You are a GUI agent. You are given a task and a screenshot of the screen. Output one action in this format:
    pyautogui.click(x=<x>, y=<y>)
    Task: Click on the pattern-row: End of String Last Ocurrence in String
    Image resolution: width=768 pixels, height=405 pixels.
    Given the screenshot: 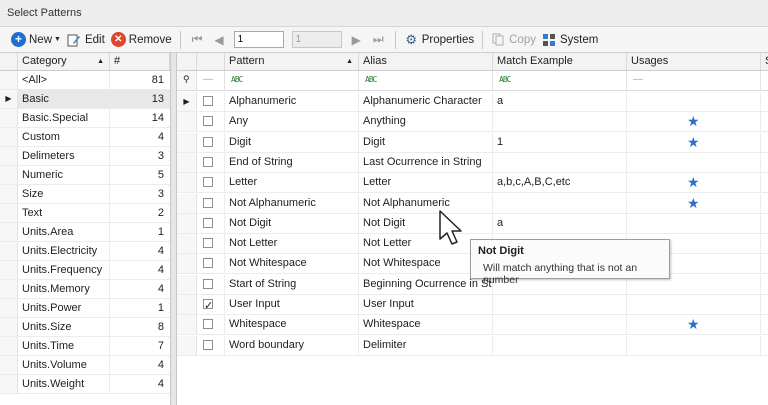 What is the action you would take?
    pyautogui.click(x=472, y=162)
    